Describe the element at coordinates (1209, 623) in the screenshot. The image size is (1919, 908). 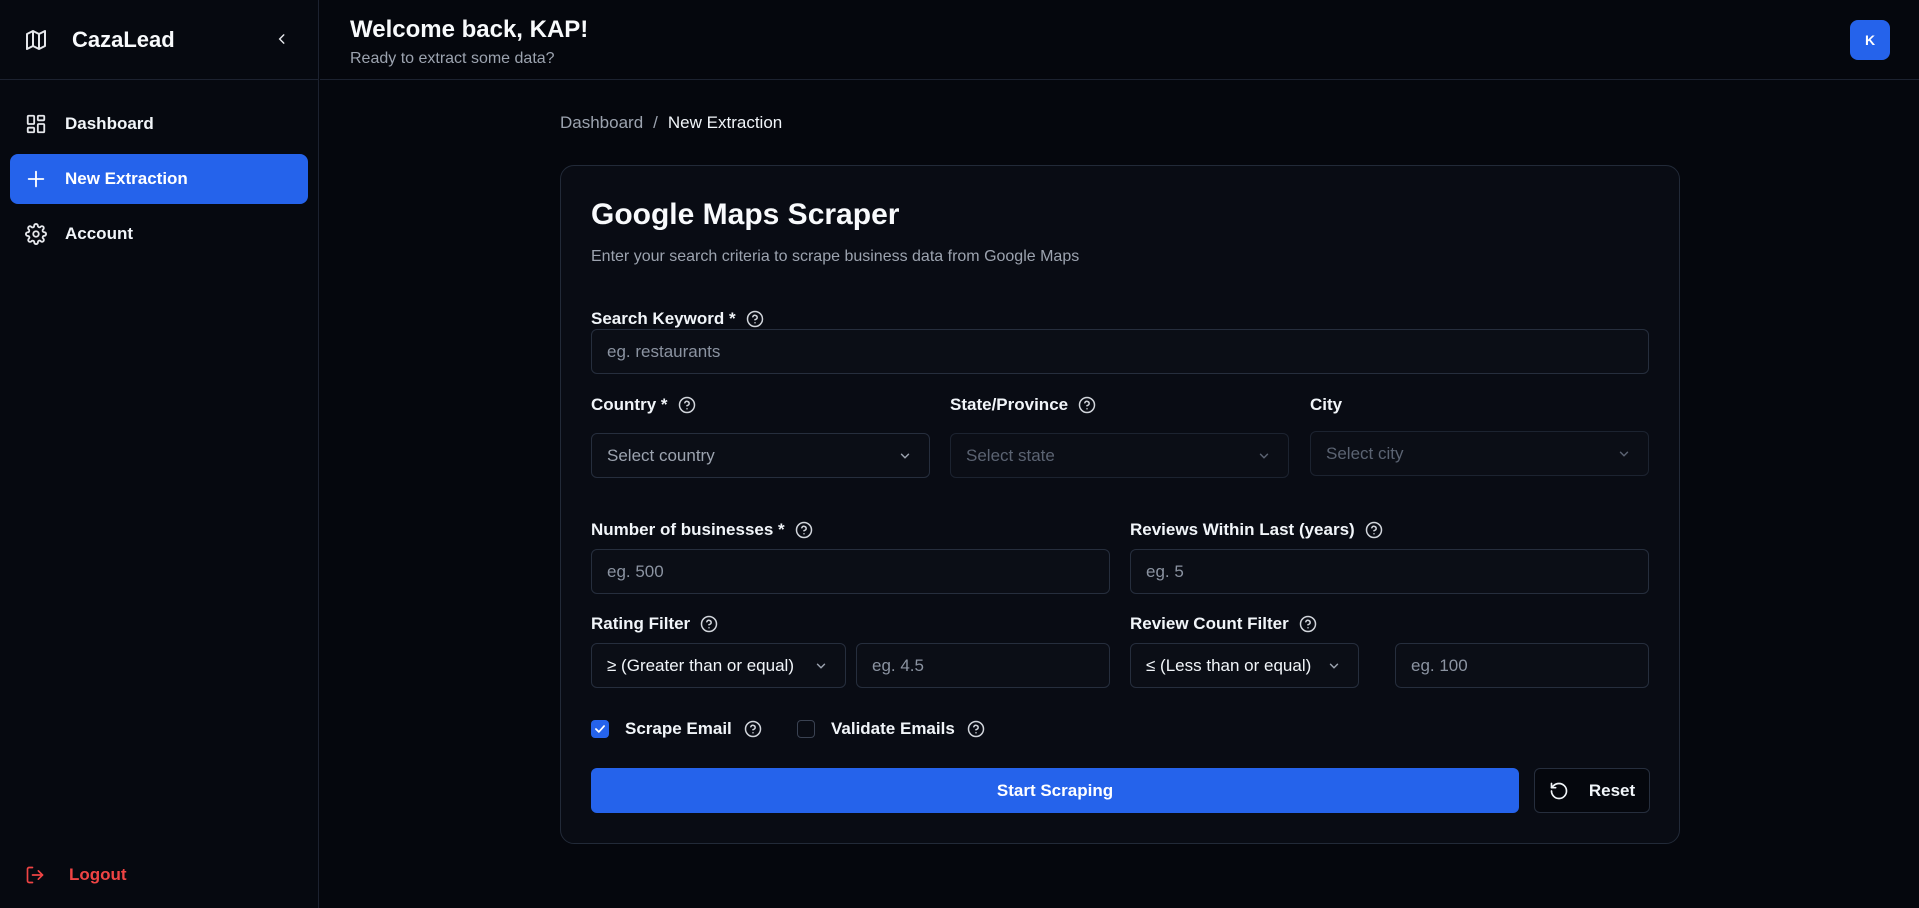
I see `review-count-filter-label-text: Review Count Filter` at that location.